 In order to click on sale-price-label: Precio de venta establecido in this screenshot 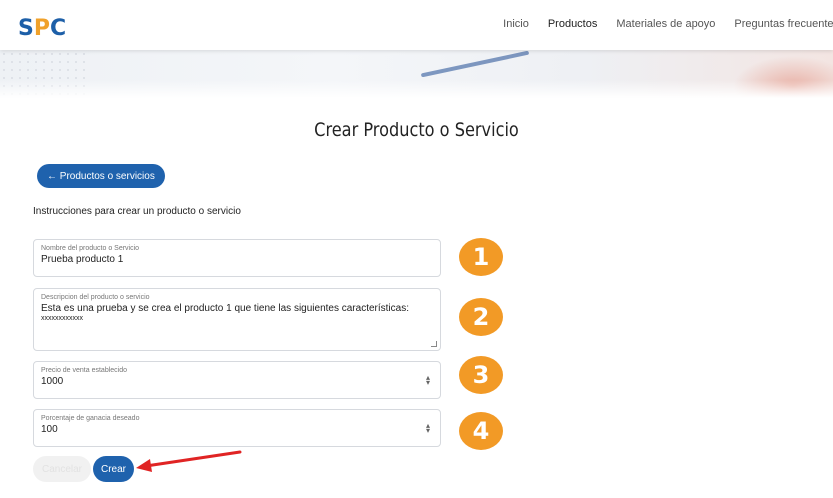, I will do `click(84, 370)`.